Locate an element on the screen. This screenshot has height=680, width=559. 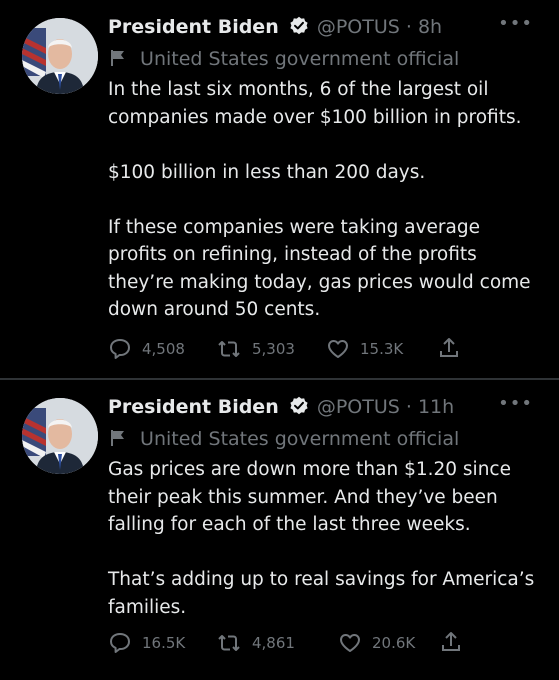
action-bar: 4,508 5,303 15.3K is located at coordinates (288, 349).